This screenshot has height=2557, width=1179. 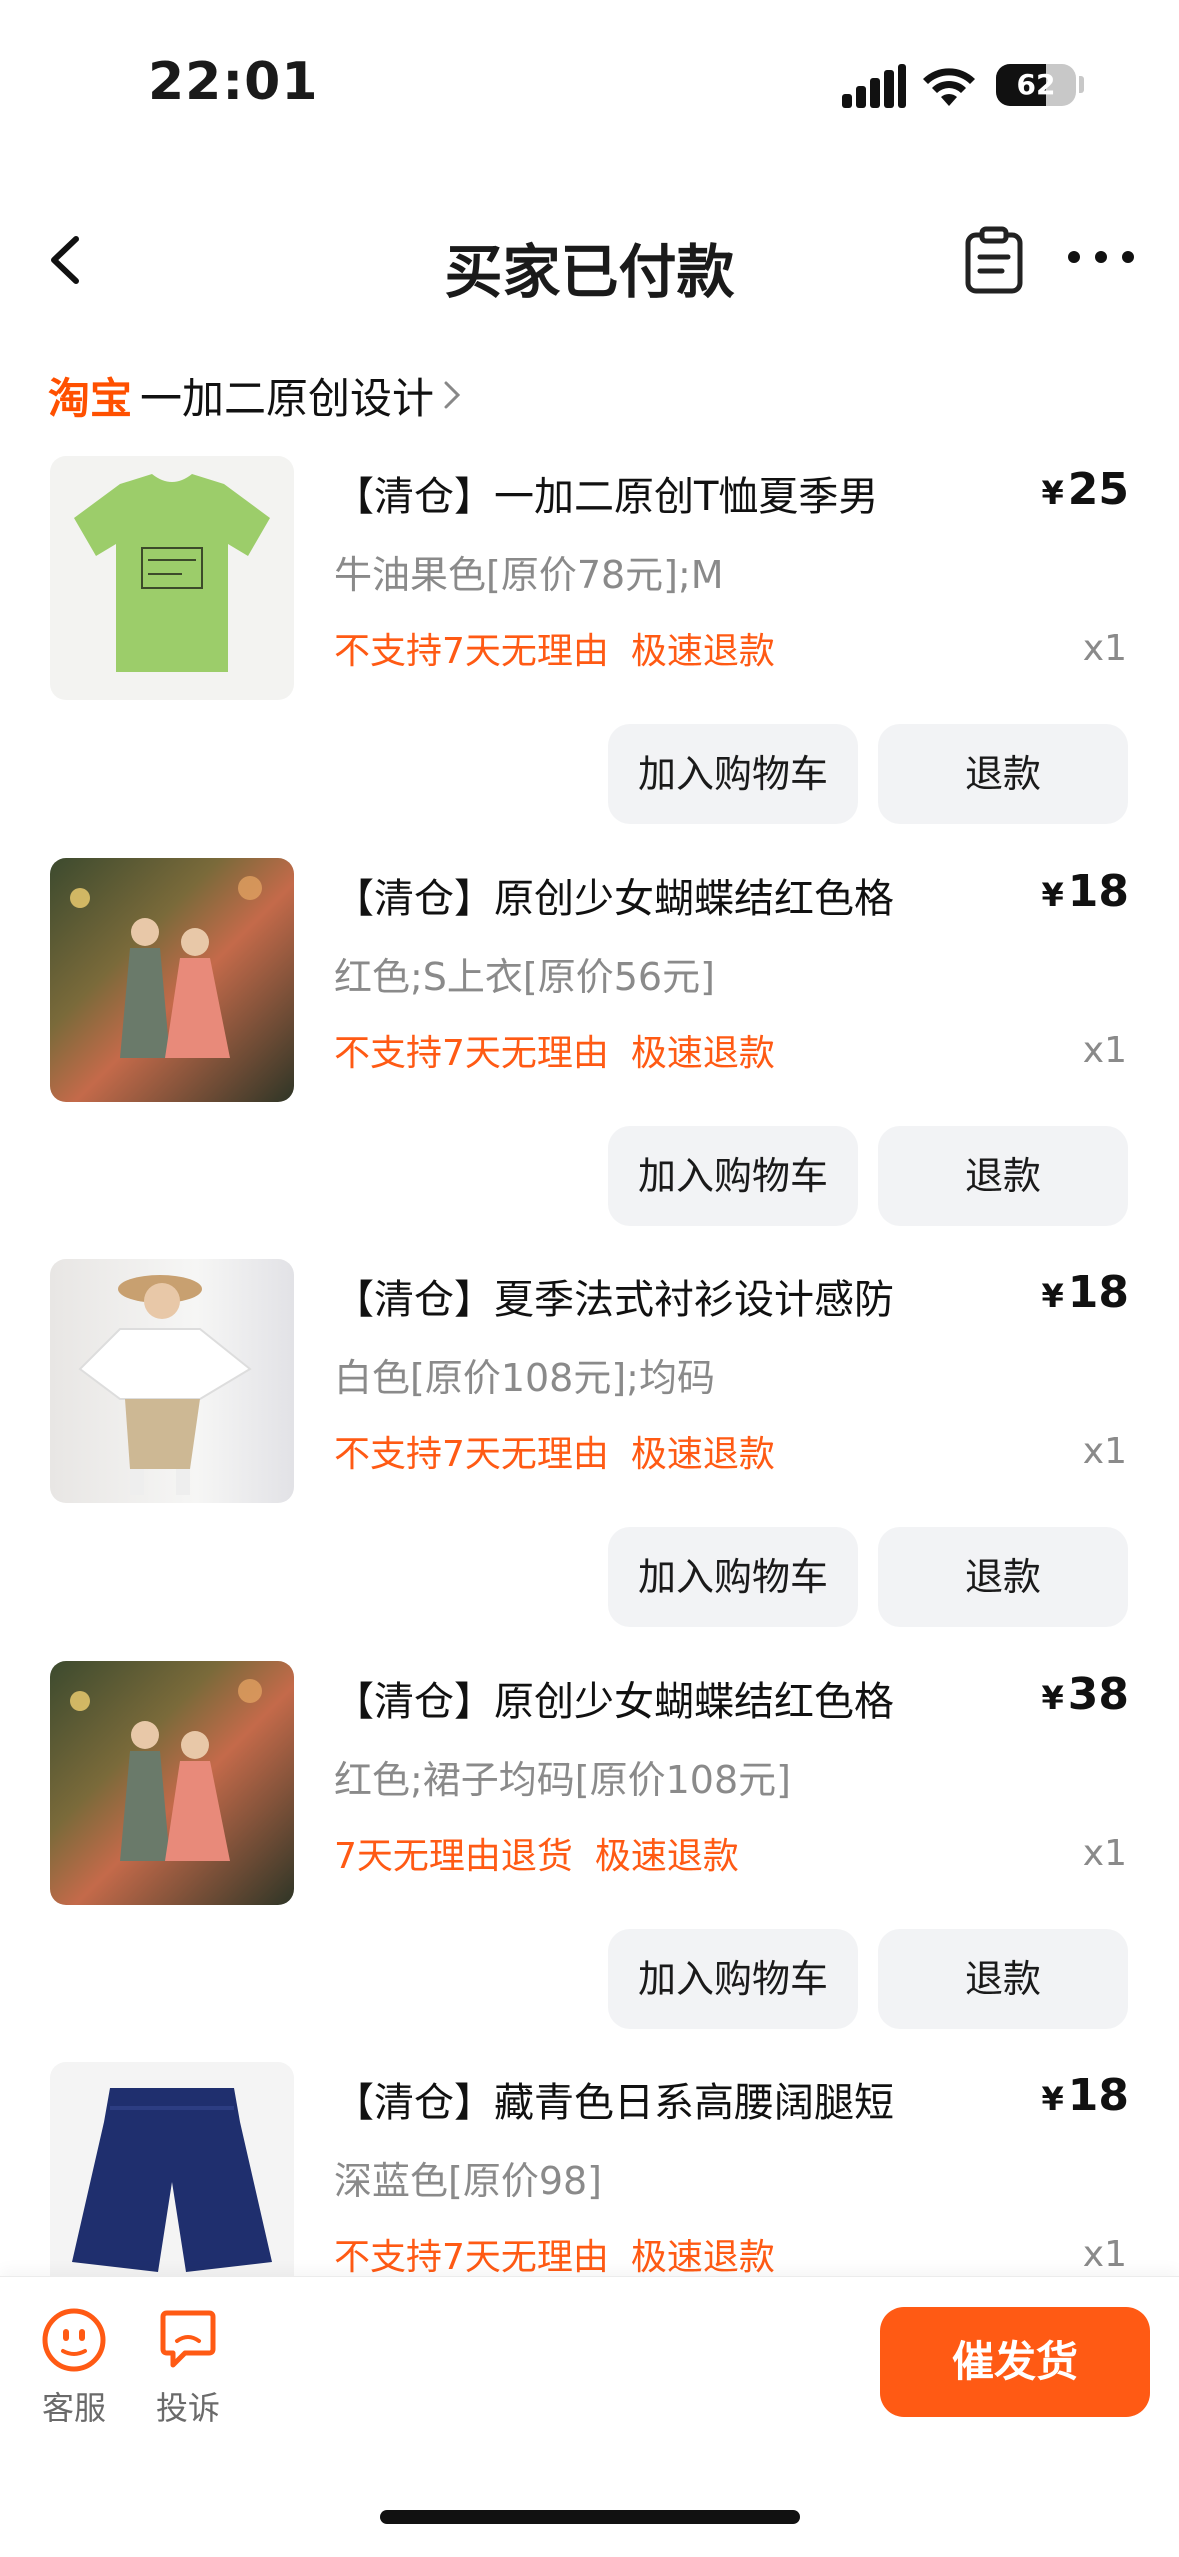 What do you see at coordinates (949, 87) in the screenshot?
I see `wifi-icon` at bounding box center [949, 87].